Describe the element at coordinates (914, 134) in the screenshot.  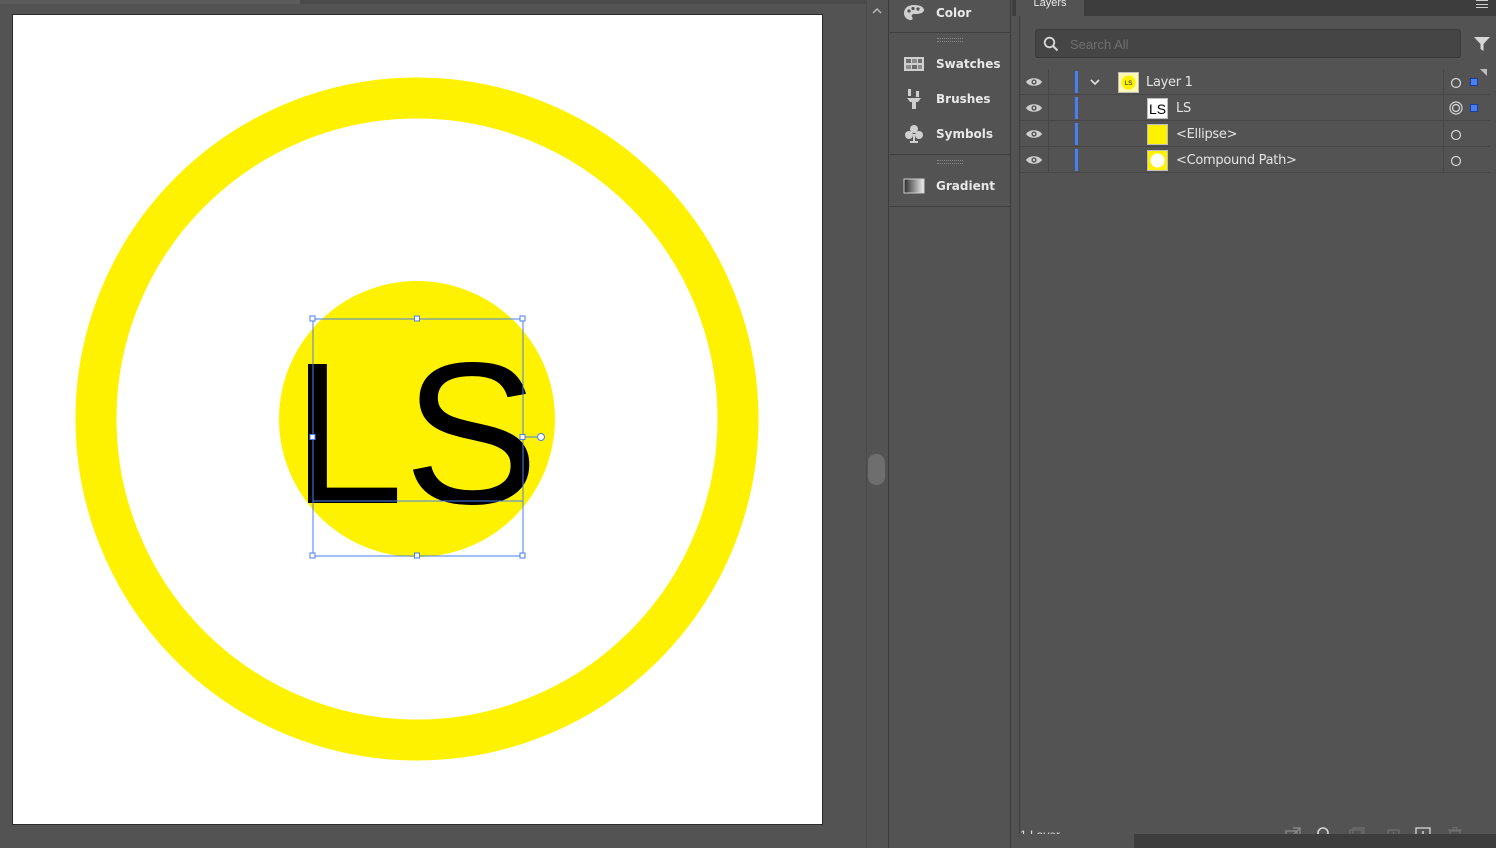
I see `club-symbol-icon` at that location.